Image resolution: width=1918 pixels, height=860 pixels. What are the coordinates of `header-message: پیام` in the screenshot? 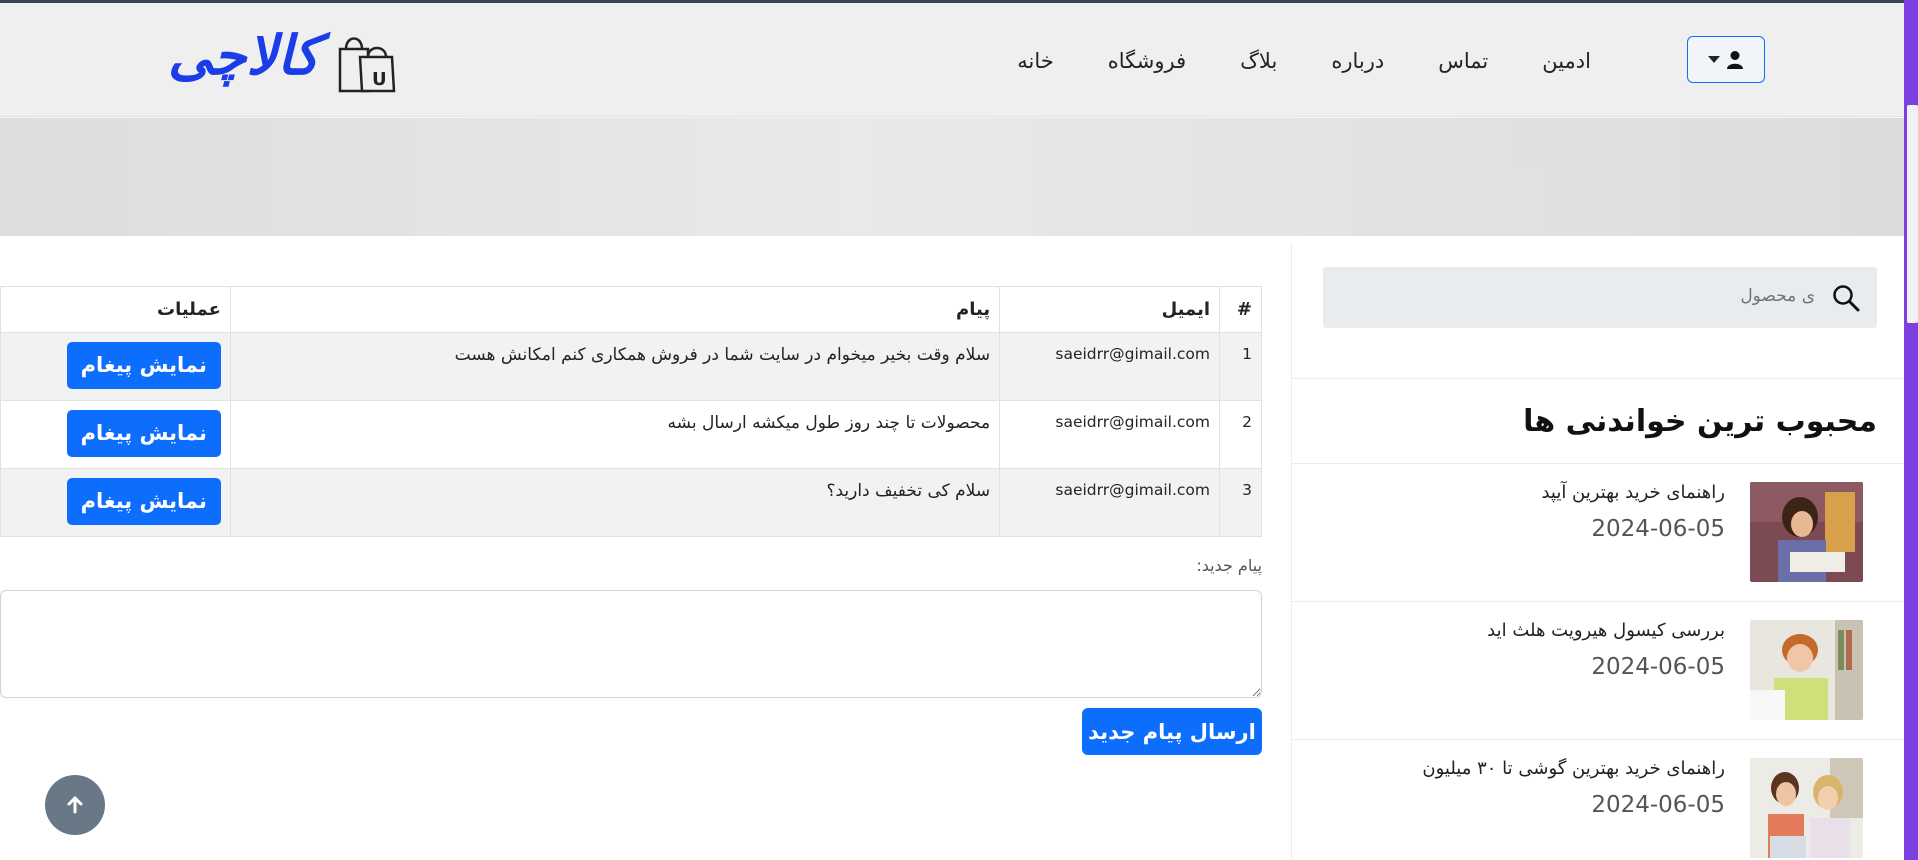 It's located at (615, 309).